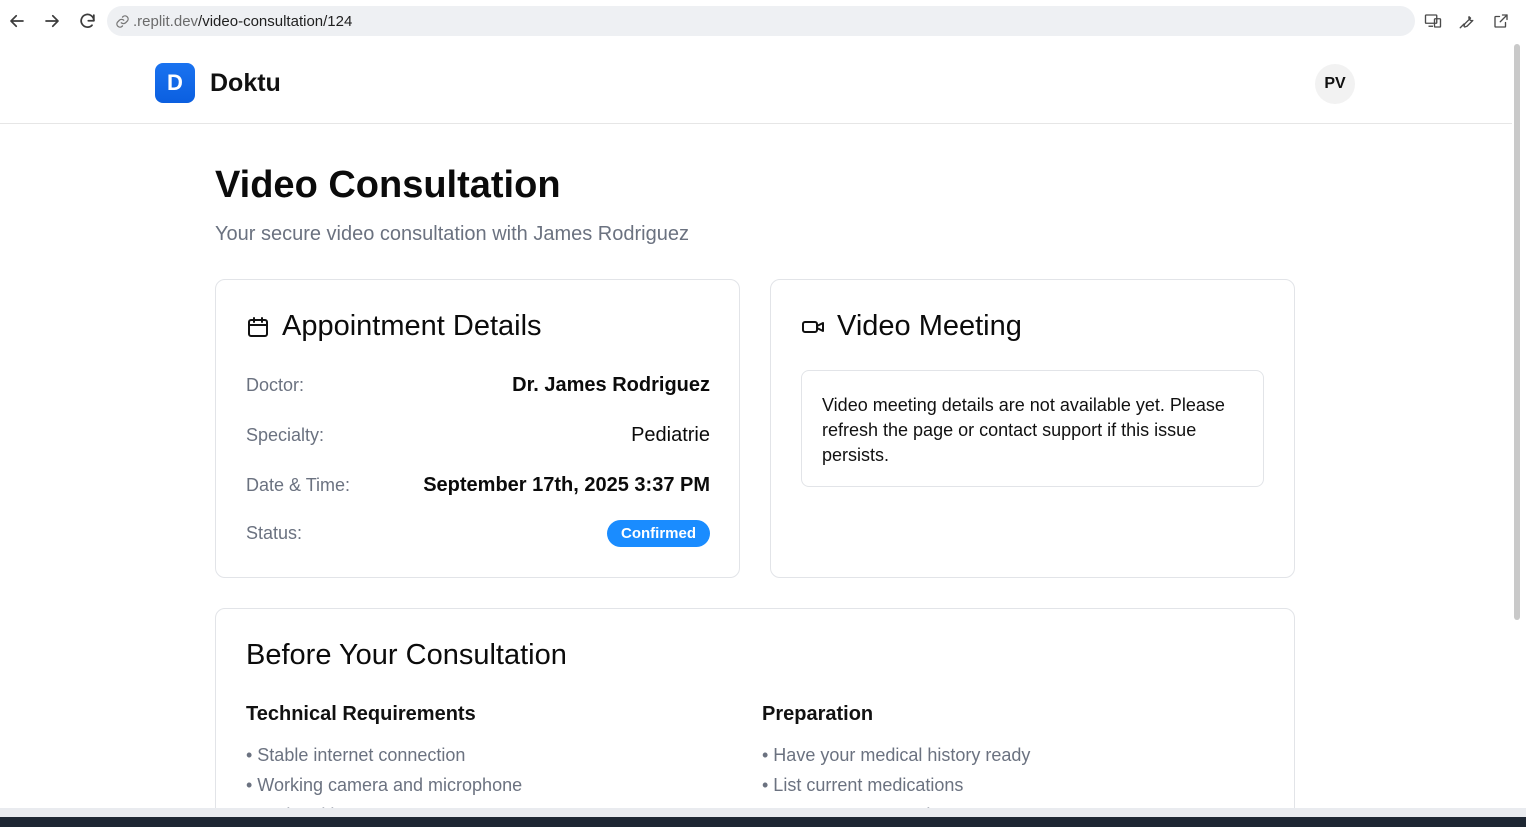 This screenshot has height=827, width=1526. What do you see at coordinates (274, 533) in the screenshot?
I see `status-label: Status:` at bounding box center [274, 533].